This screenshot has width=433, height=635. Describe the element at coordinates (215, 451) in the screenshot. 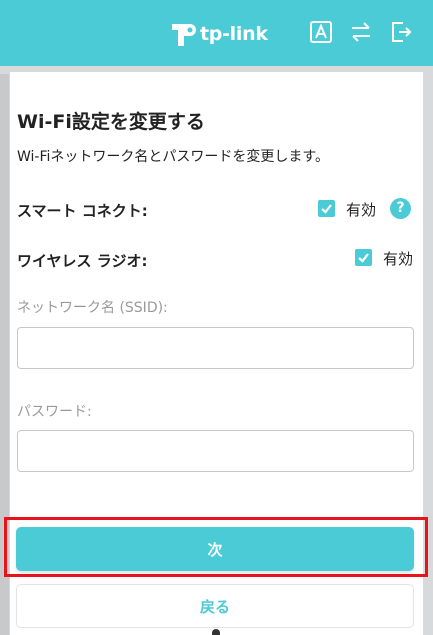

I see `password-input` at that location.